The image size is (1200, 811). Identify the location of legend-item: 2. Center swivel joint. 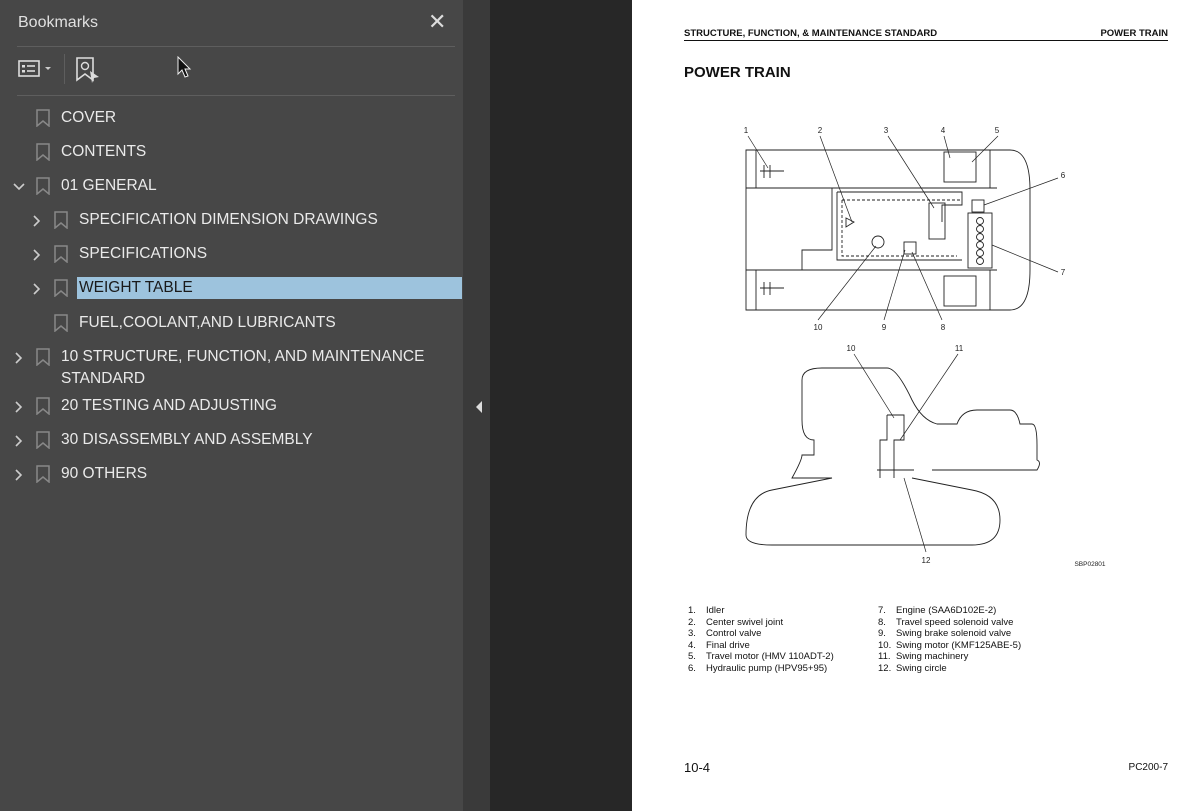
(736, 622).